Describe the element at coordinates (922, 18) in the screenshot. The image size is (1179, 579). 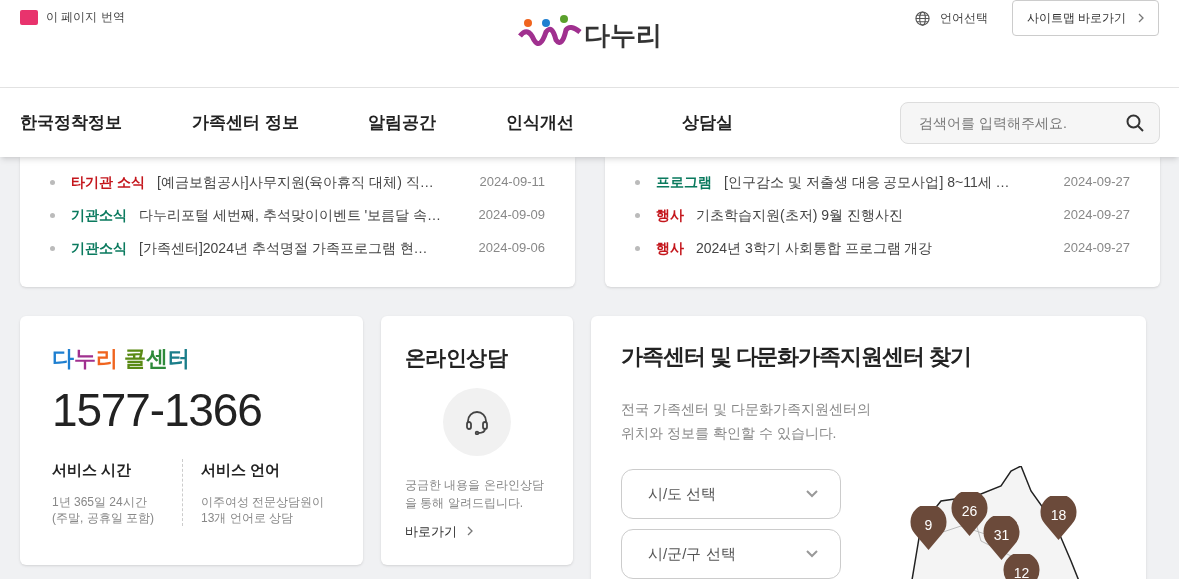
I see `globe-icon` at that location.